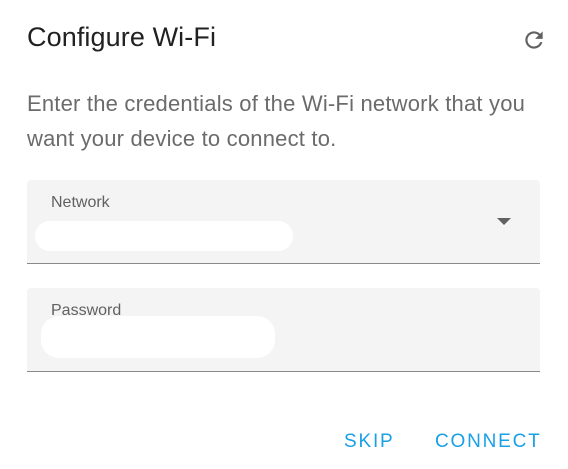  I want to click on refresh-button, so click(534, 42).